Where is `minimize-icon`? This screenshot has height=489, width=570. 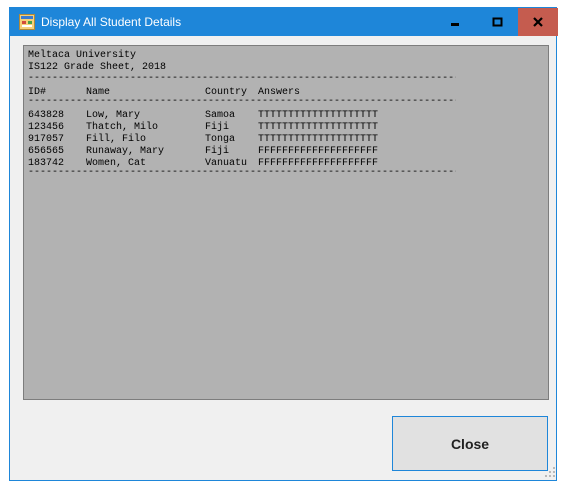 minimize-icon is located at coordinates (455, 24).